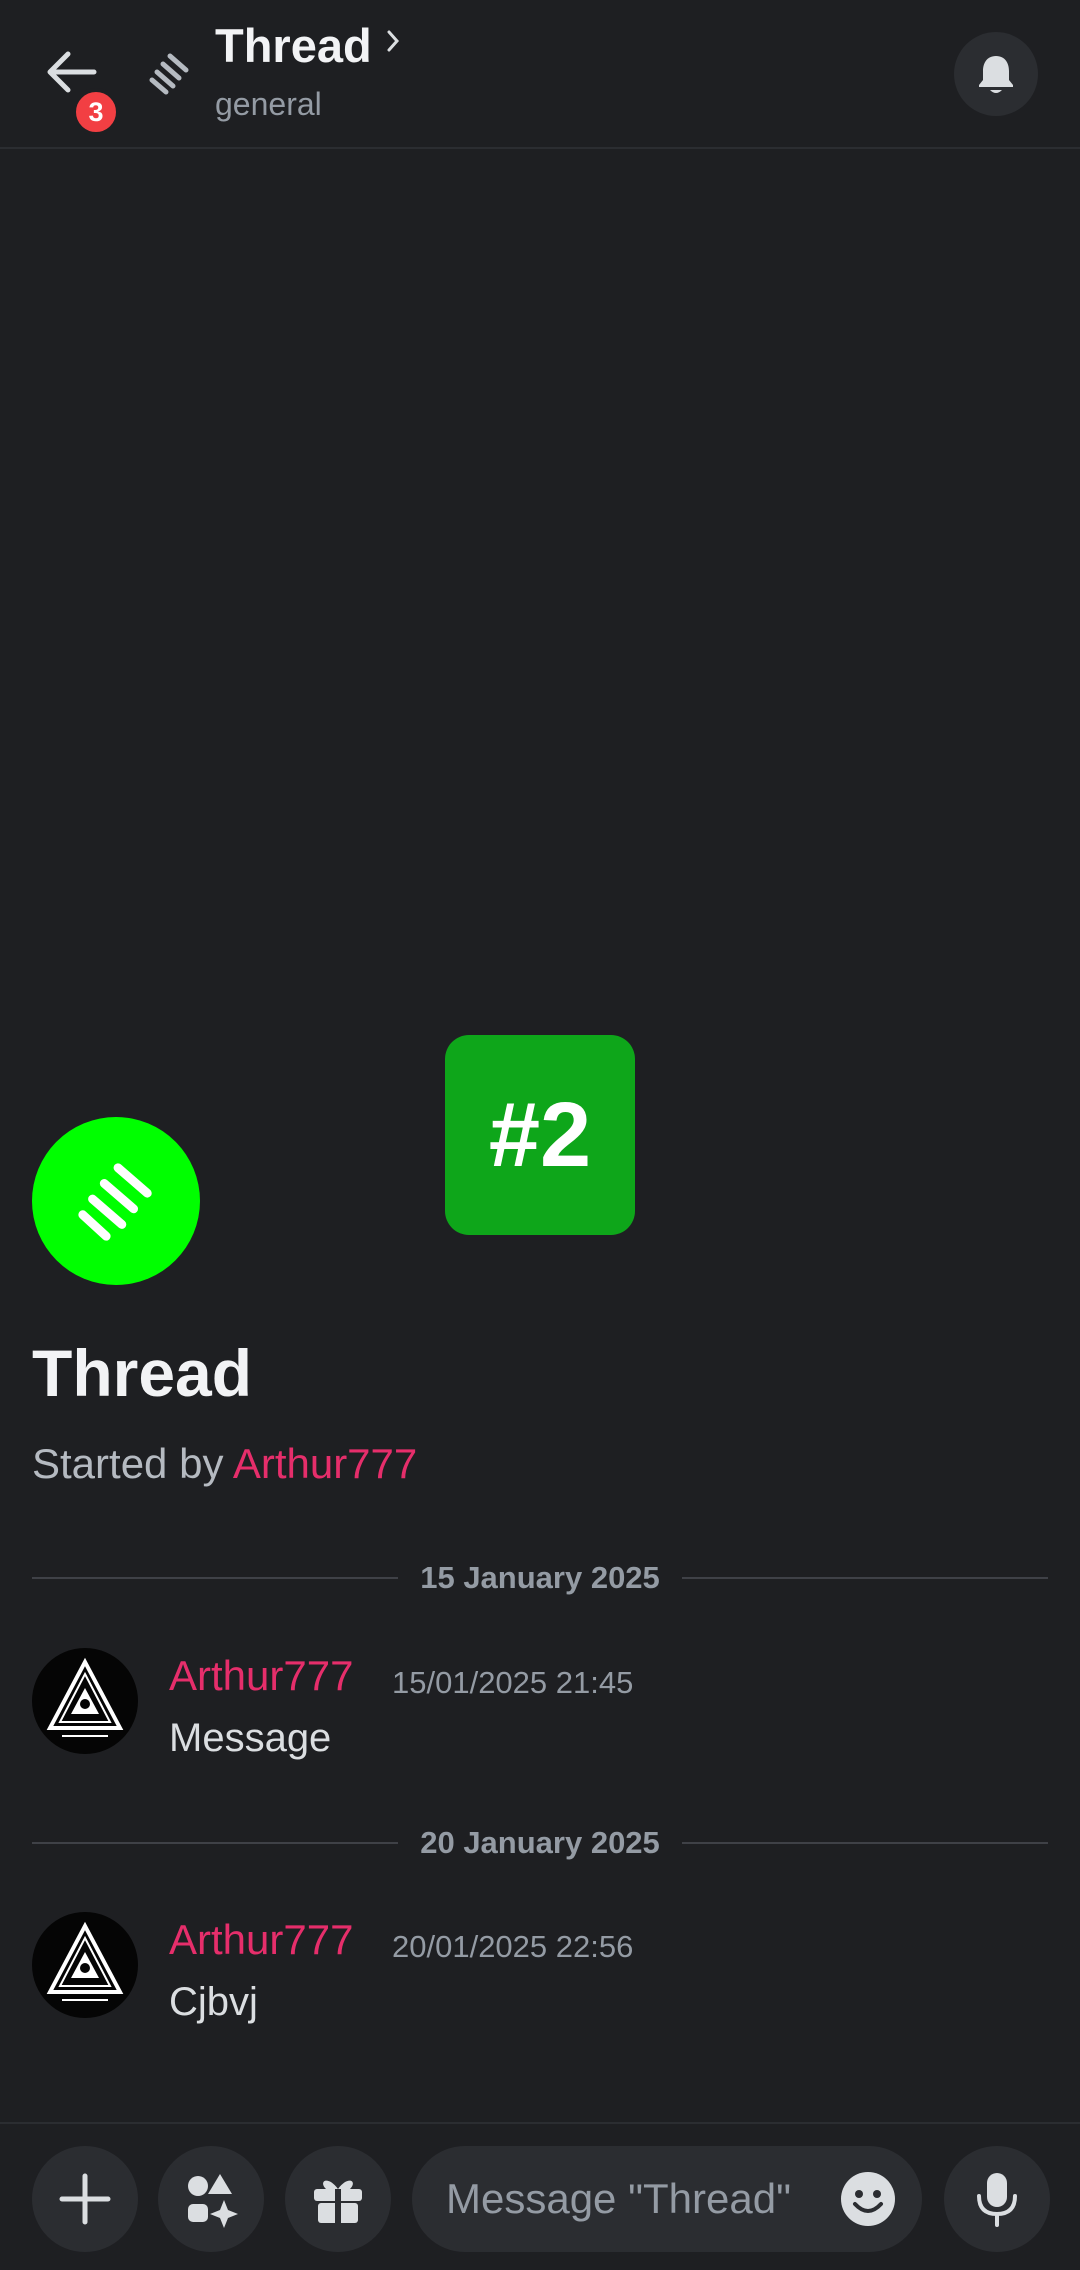 Image resolution: width=1080 pixels, height=2270 pixels. I want to click on message-timestamp: 15/01/2025 21:45, so click(513, 1682).